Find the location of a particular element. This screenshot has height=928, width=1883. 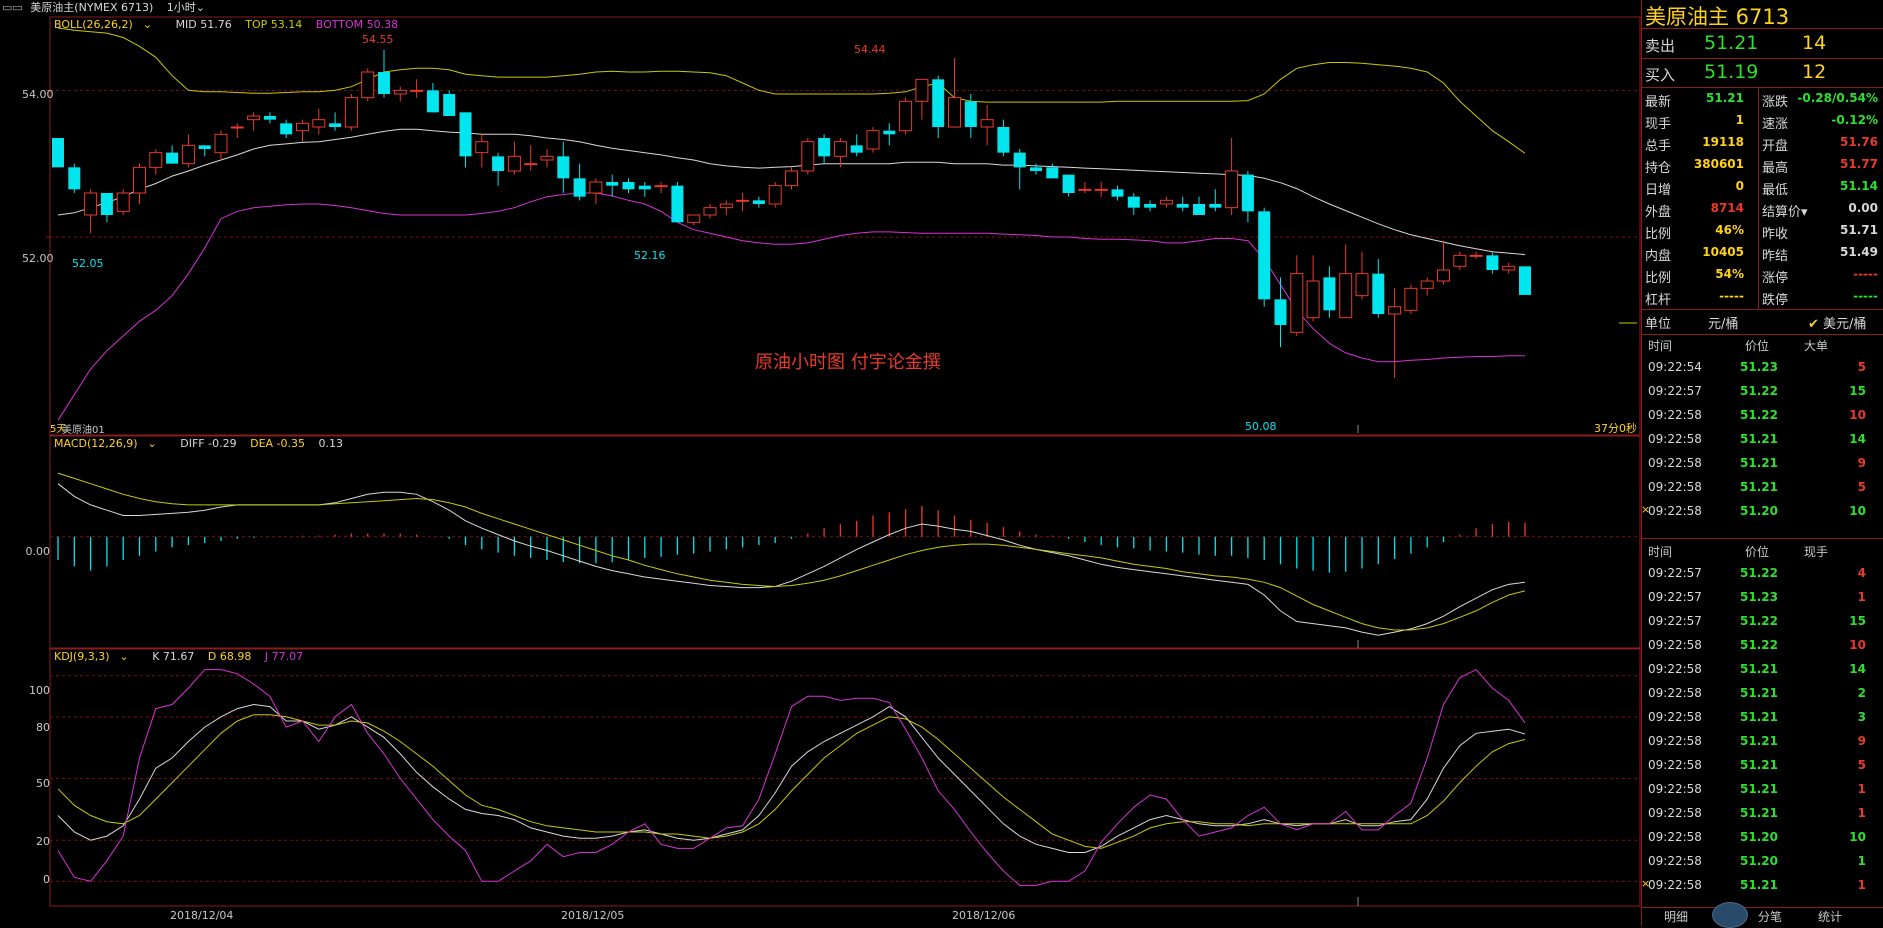

buy-row: 买入 51.19 12 is located at coordinates (1762, 73).